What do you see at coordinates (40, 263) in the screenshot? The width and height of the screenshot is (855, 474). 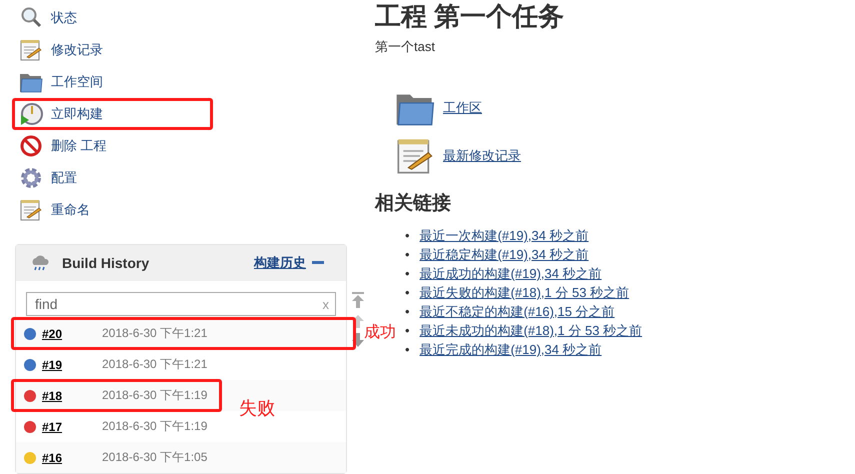 I see `cloud-rain-icon` at bounding box center [40, 263].